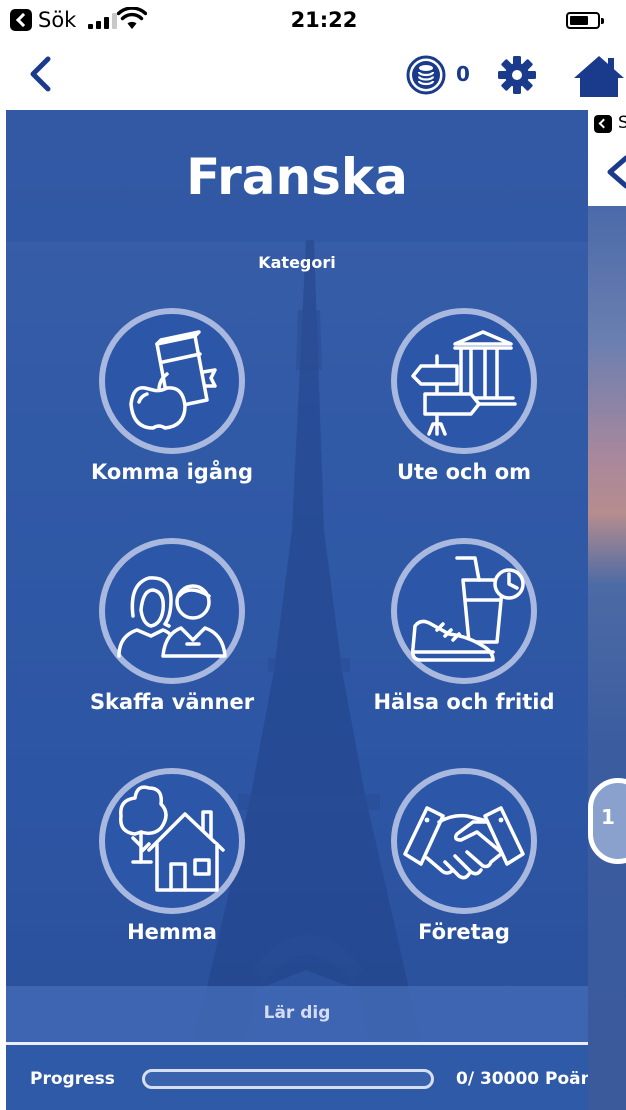 Image resolution: width=626 pixels, height=1110 pixels. Describe the element at coordinates (297, 177) in the screenshot. I see `page-title: Franska` at that location.